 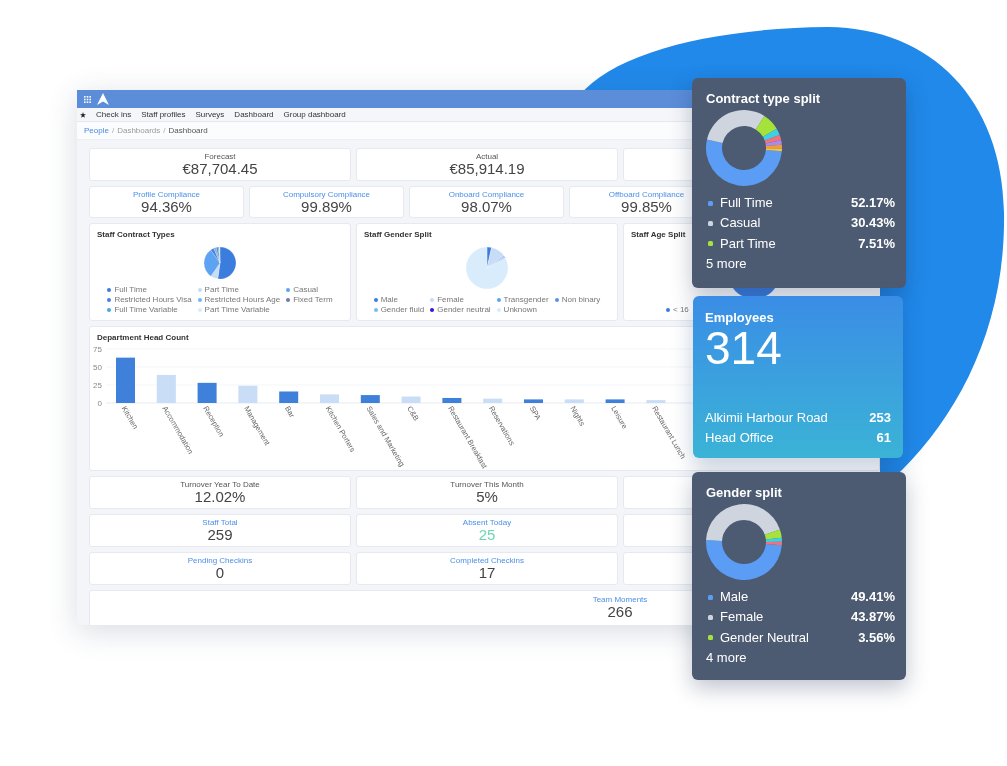 What do you see at coordinates (487, 169) in the screenshot?
I see `card-value: €85,914.19` at bounding box center [487, 169].